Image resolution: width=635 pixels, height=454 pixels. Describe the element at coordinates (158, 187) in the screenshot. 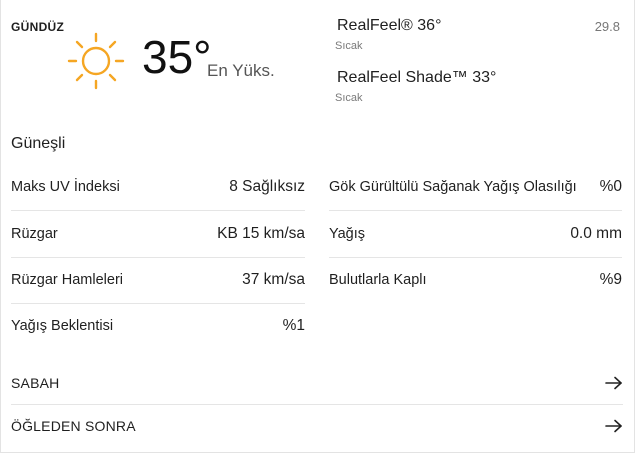

I see `detail-row-uv: Maks UV İndeksi 8 Sağlıksız` at that location.